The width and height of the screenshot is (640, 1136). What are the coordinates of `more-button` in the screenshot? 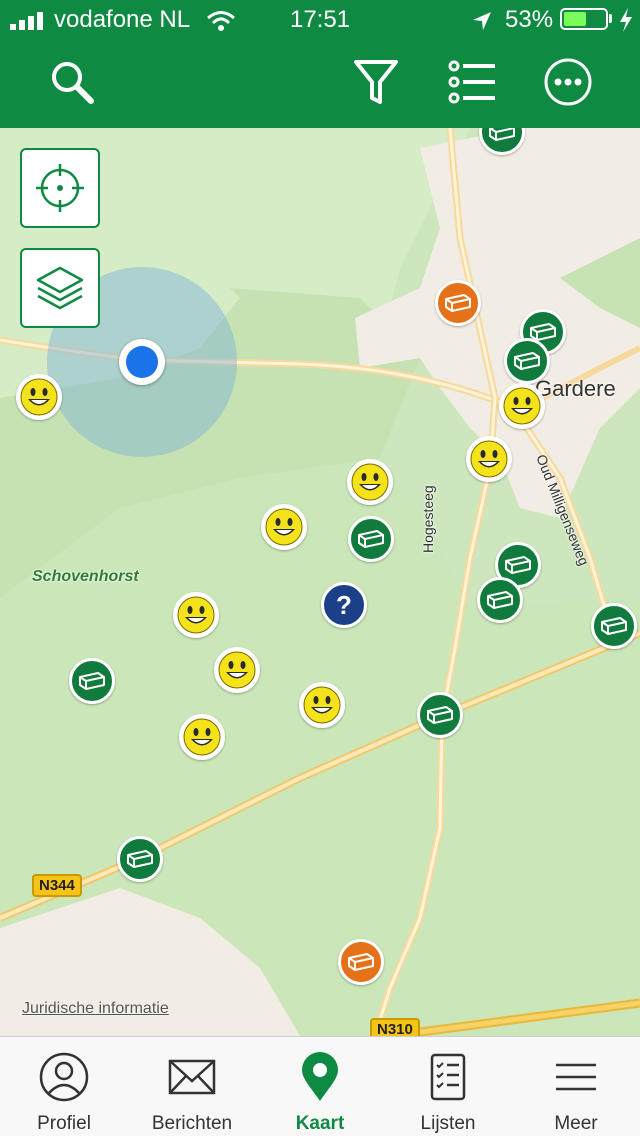 It's located at (568, 82).